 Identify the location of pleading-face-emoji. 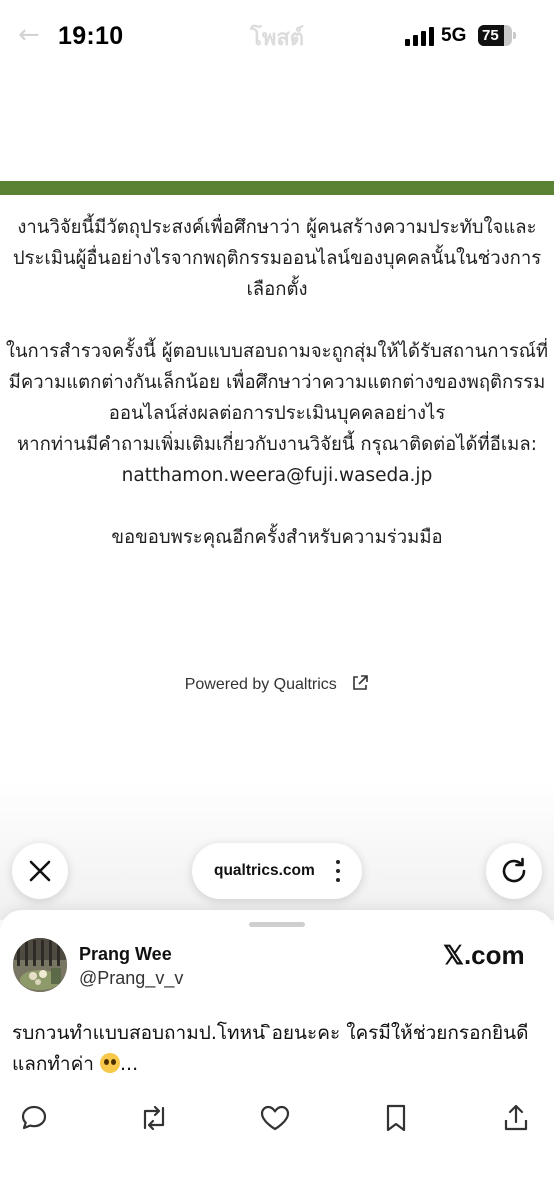
(110, 1063).